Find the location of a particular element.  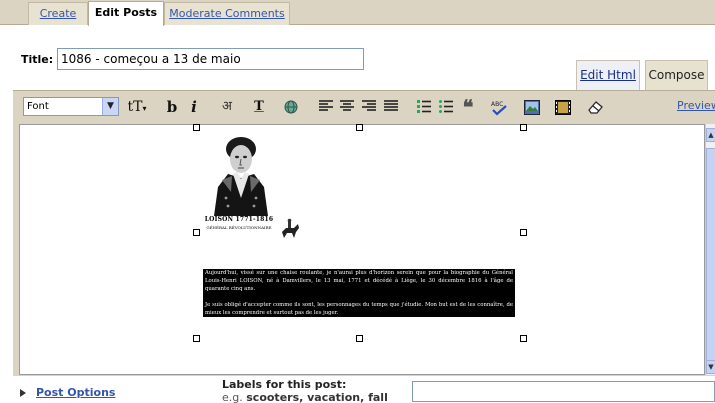

scroll-down-button: ▼ is located at coordinates (710, 367).